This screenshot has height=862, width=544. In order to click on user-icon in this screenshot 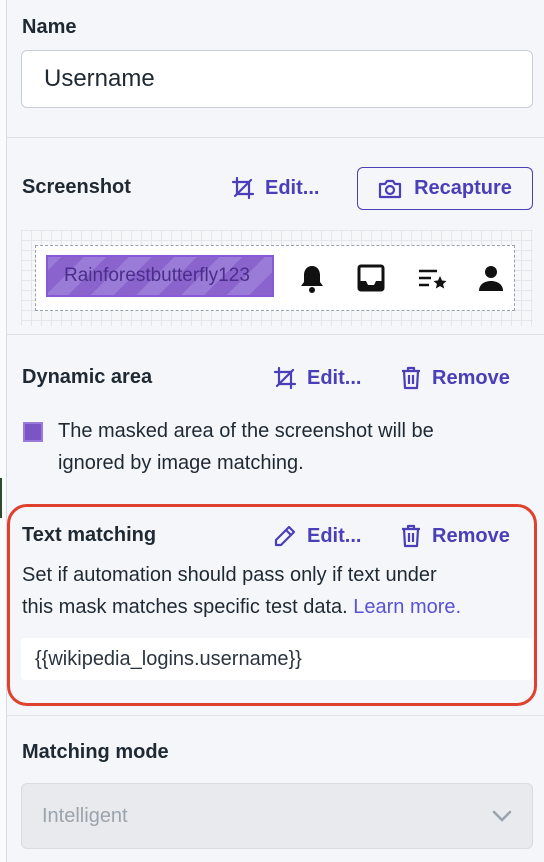, I will do `click(491, 278)`.